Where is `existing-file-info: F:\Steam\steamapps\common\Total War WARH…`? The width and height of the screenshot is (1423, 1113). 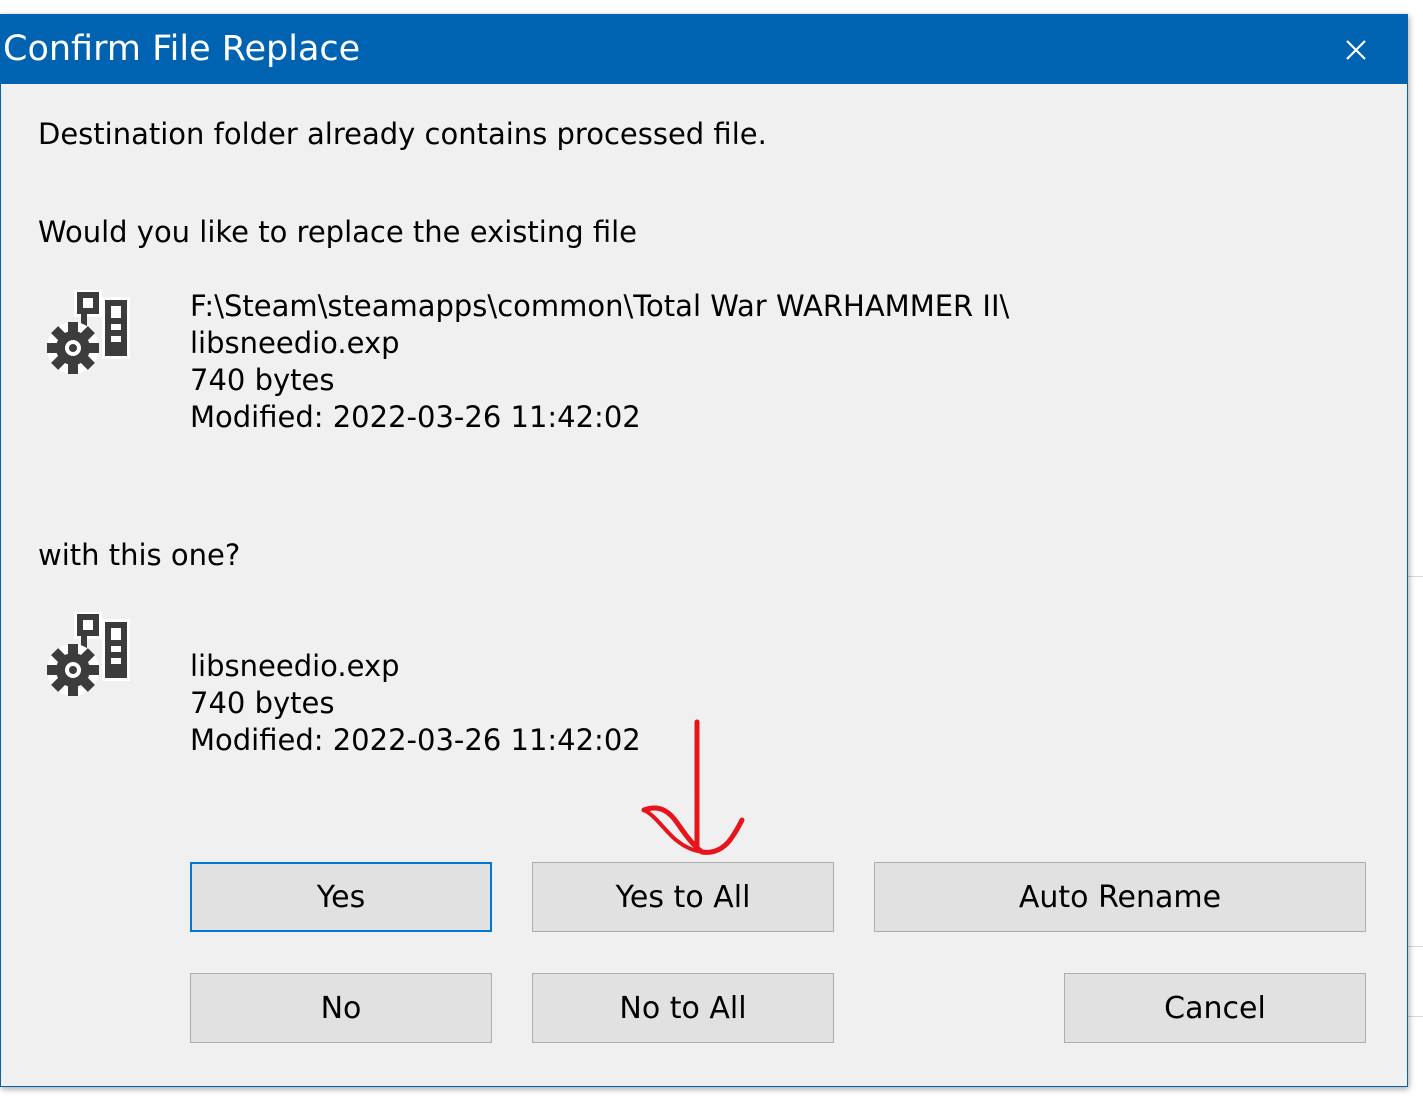
existing-file-info: F:\Steam\steamapps\common\Total War WARH… is located at coordinates (599, 362).